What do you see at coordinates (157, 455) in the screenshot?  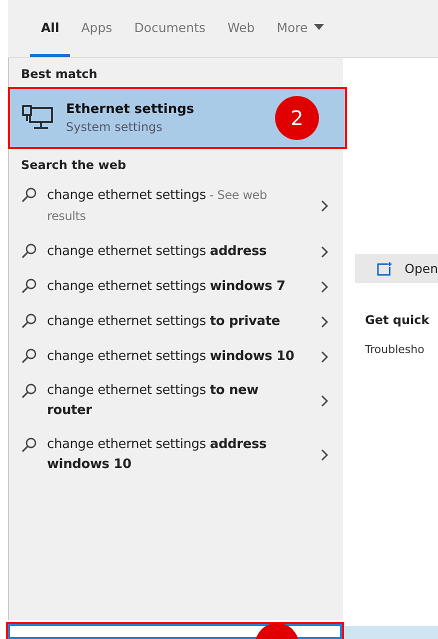 I see `result-text: change ethernet settings address windows 10` at bounding box center [157, 455].